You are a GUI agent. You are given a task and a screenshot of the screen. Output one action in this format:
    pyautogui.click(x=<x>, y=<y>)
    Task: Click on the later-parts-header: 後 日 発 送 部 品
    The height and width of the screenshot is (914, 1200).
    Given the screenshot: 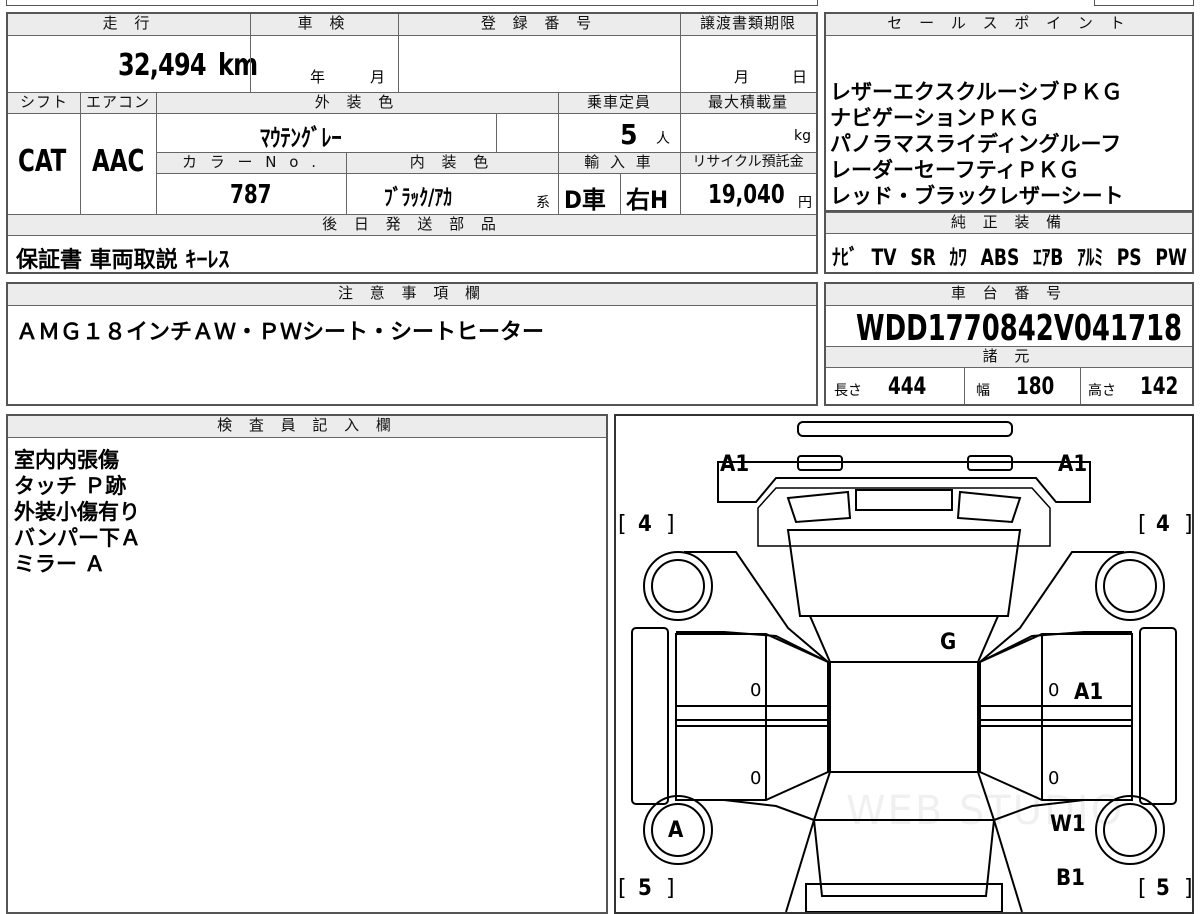 What is the action you would take?
    pyautogui.click(x=412, y=225)
    